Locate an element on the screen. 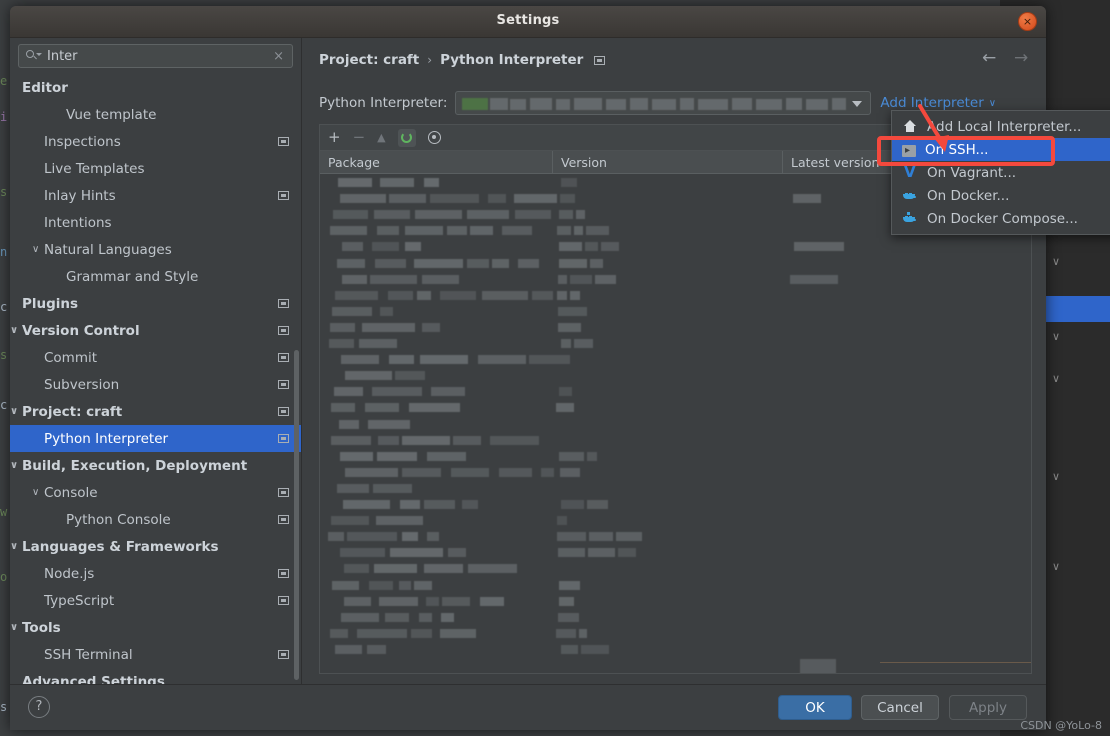  sidebar-item-project-craft: Project: craft is located at coordinates (155, 411).